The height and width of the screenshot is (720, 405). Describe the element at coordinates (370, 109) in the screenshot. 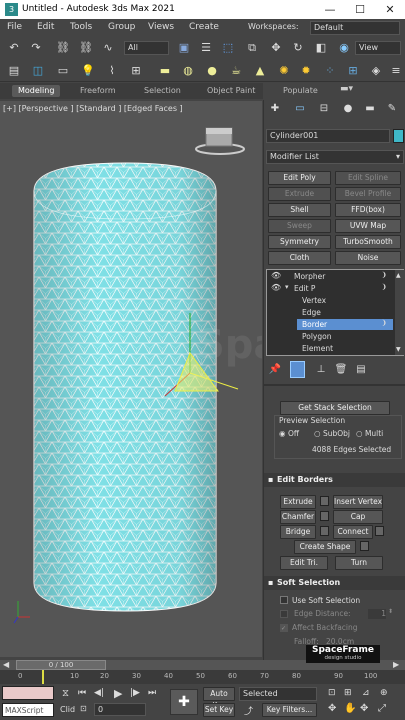

I see `display-tab-icon: ▬` at that location.